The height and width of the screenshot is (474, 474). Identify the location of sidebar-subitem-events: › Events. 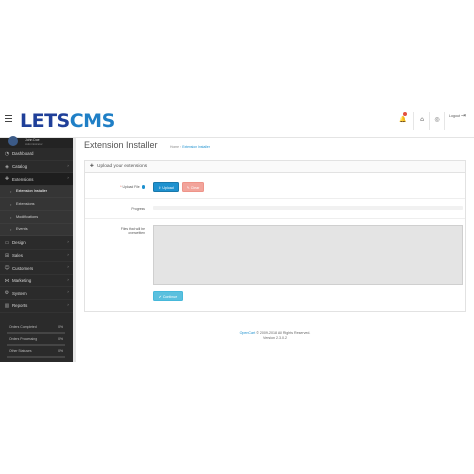
(36, 230).